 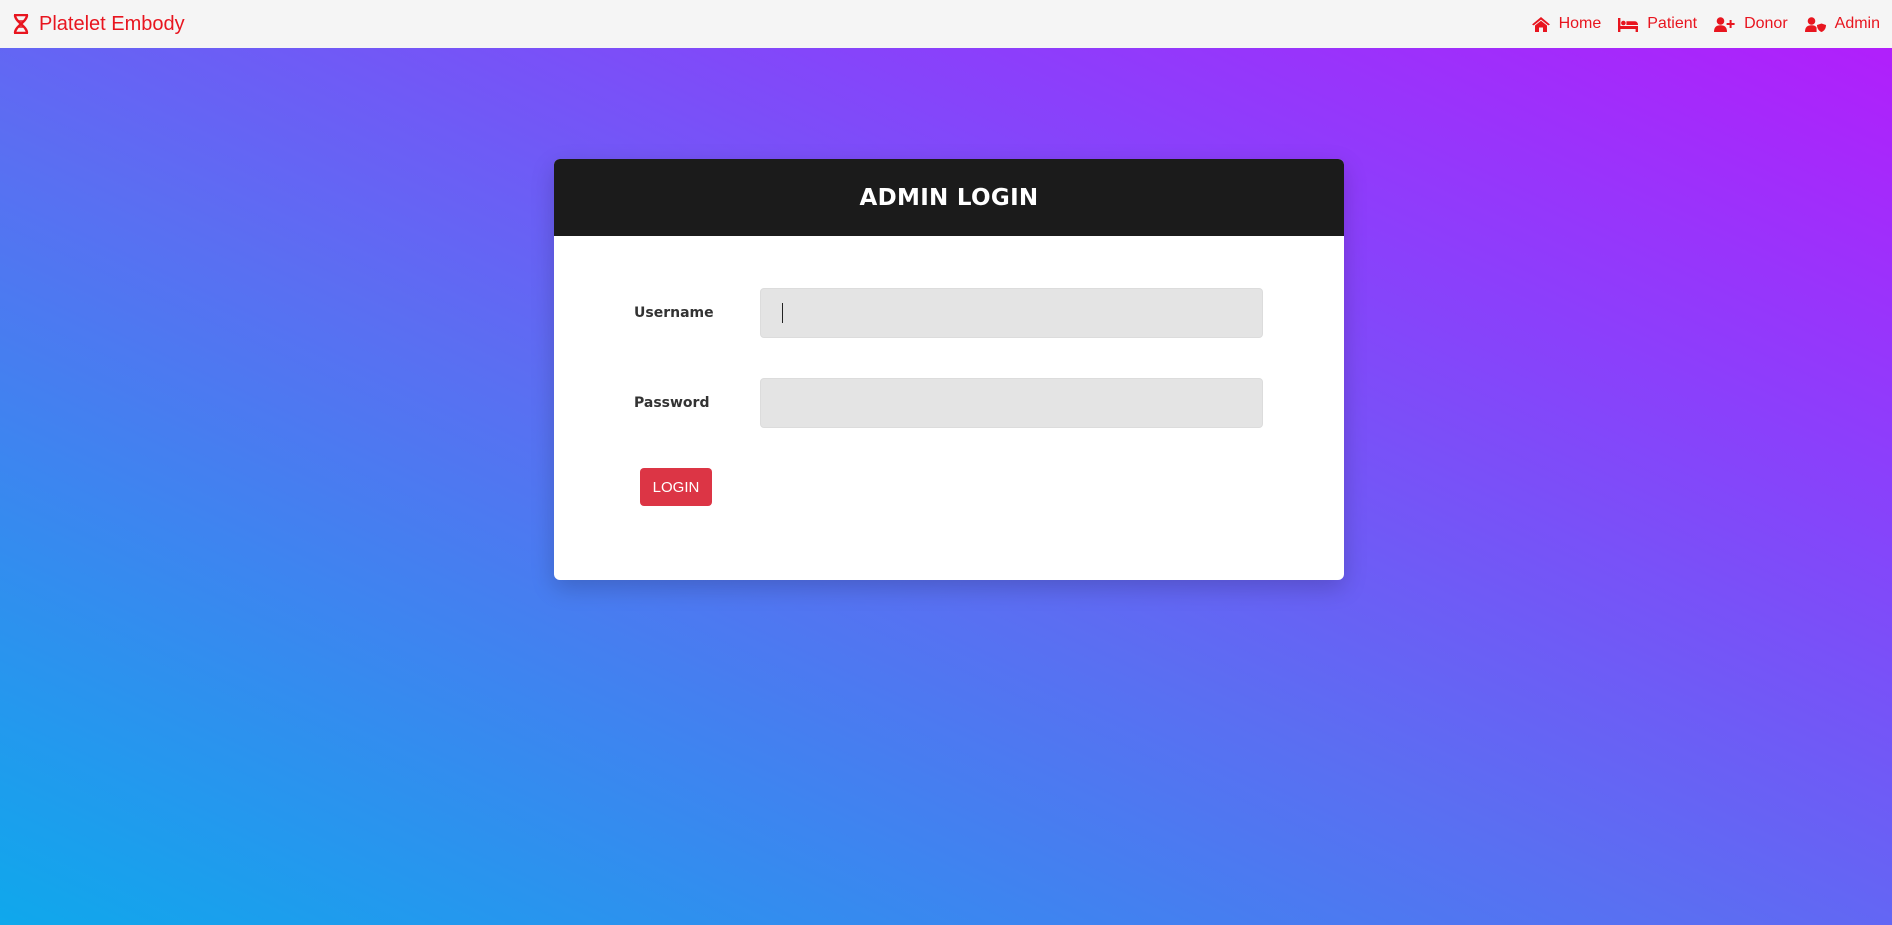 I want to click on login-button: LOGIN, so click(x=676, y=487).